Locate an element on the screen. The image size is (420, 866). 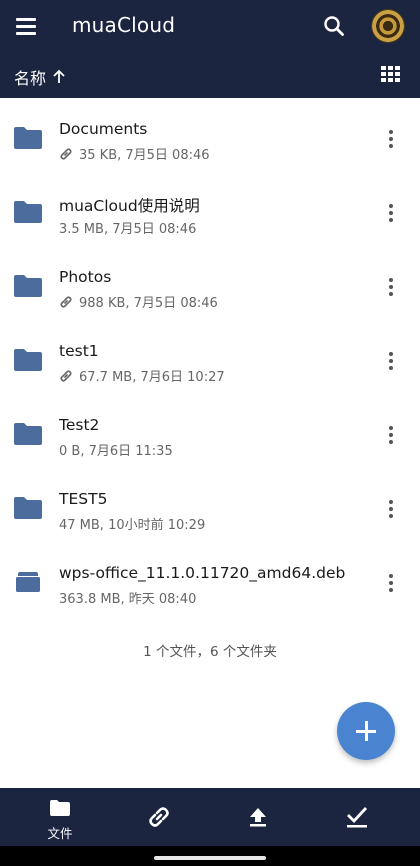
arrow-up-icon is located at coordinates (59, 76).